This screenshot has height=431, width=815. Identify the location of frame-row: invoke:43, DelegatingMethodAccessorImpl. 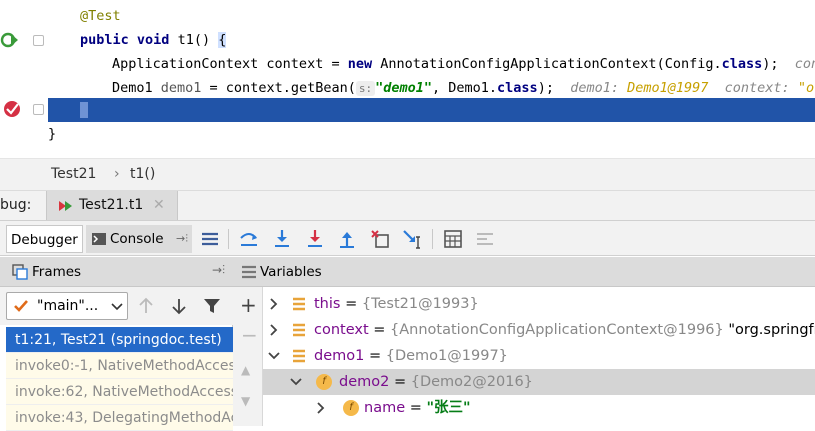
(119, 418).